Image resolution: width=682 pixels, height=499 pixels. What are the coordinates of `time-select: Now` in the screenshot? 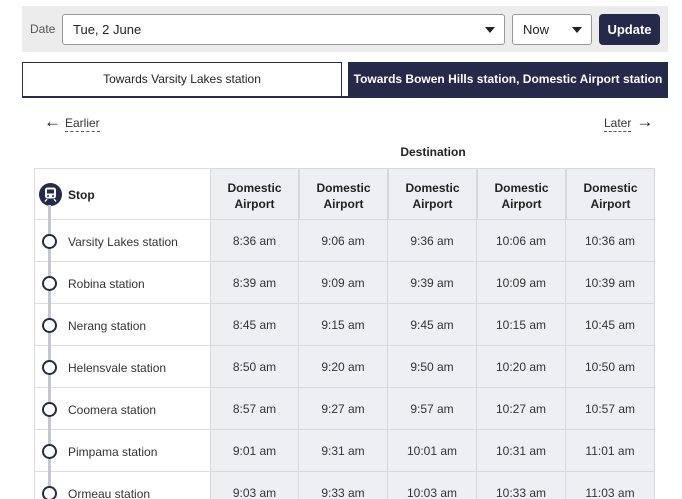 It's located at (552, 29).